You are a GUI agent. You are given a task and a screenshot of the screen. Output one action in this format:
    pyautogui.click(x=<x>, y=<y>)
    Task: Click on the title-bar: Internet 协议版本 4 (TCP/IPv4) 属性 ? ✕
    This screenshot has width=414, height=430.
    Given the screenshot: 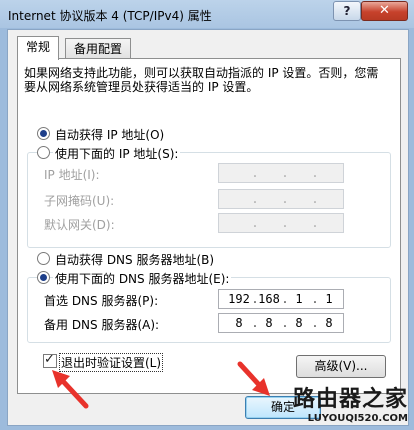 What is the action you would take?
    pyautogui.click(x=207, y=15)
    